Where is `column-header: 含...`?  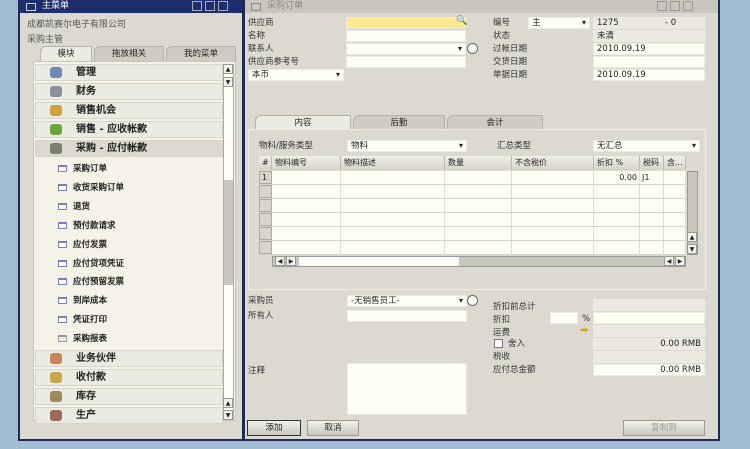 column-header: 含... is located at coordinates (675, 163).